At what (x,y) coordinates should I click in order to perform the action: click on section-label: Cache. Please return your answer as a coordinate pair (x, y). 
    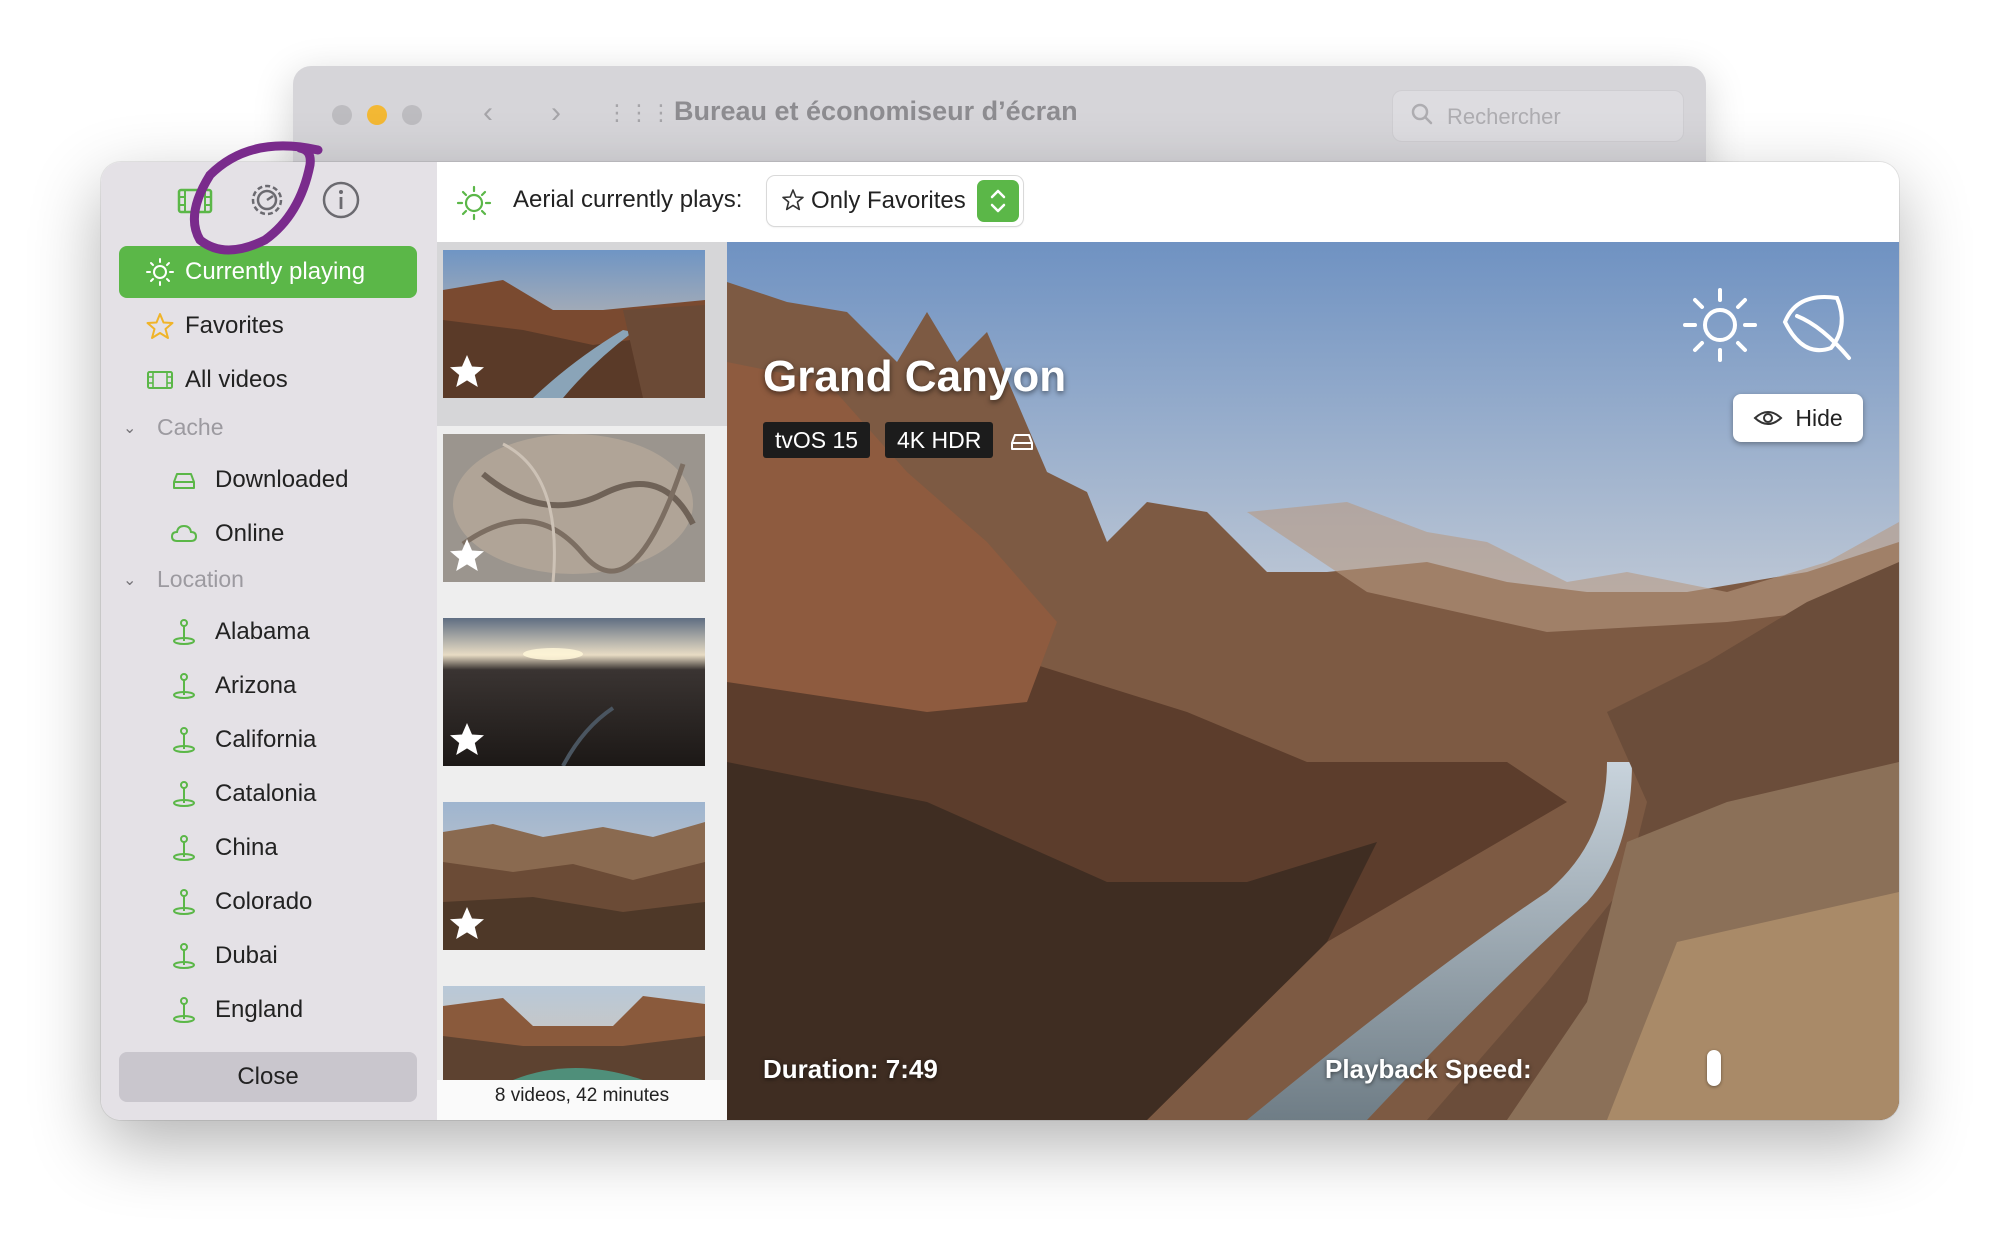
    Looking at the image, I should click on (190, 427).